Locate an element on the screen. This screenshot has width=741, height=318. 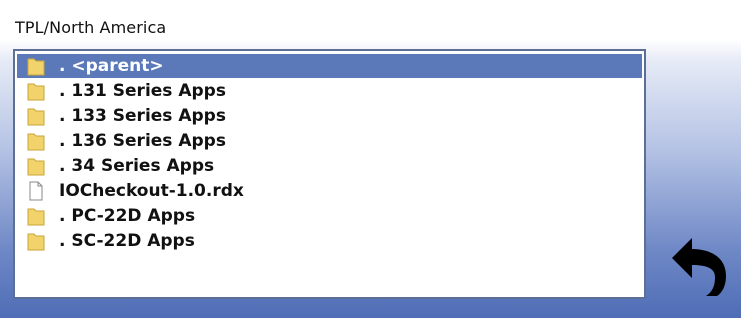
list-item-label: . 34 Series Apps is located at coordinates (137, 166).